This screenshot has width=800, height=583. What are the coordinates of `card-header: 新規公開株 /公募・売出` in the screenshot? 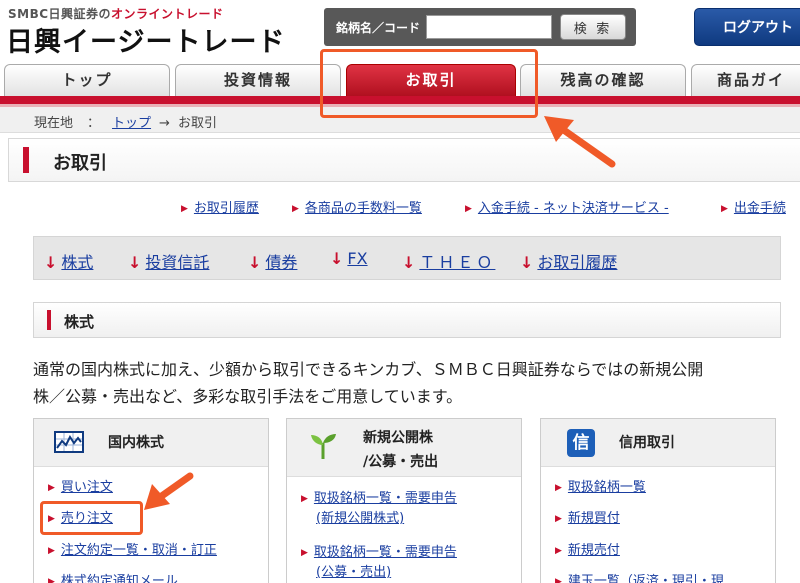 It's located at (404, 448).